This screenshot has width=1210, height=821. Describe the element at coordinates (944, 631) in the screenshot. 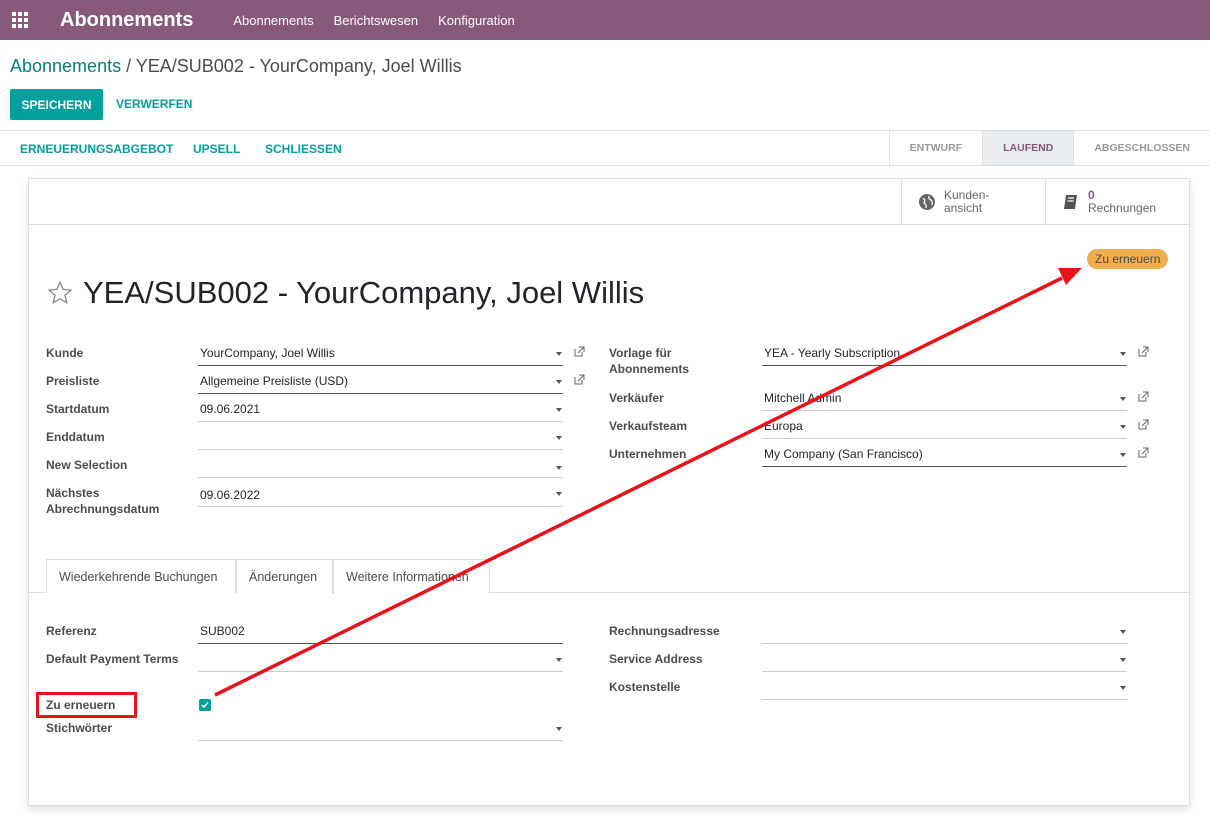

I see `invoice-address-field` at that location.